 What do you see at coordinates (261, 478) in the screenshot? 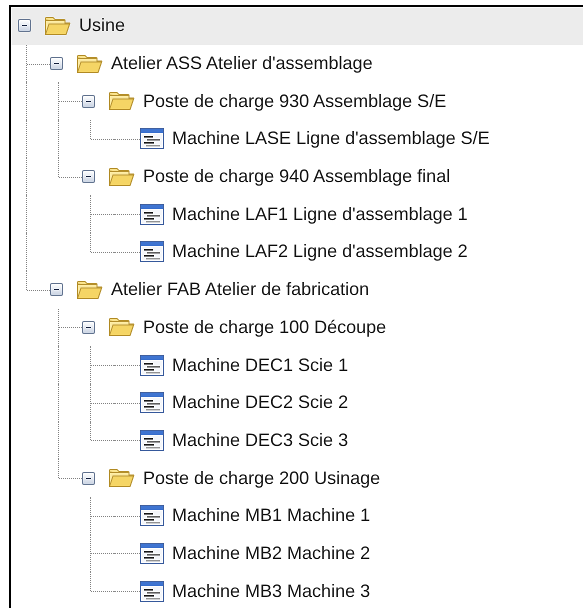
I see `tree-item-label: Poste de charge 200 Usinage` at bounding box center [261, 478].